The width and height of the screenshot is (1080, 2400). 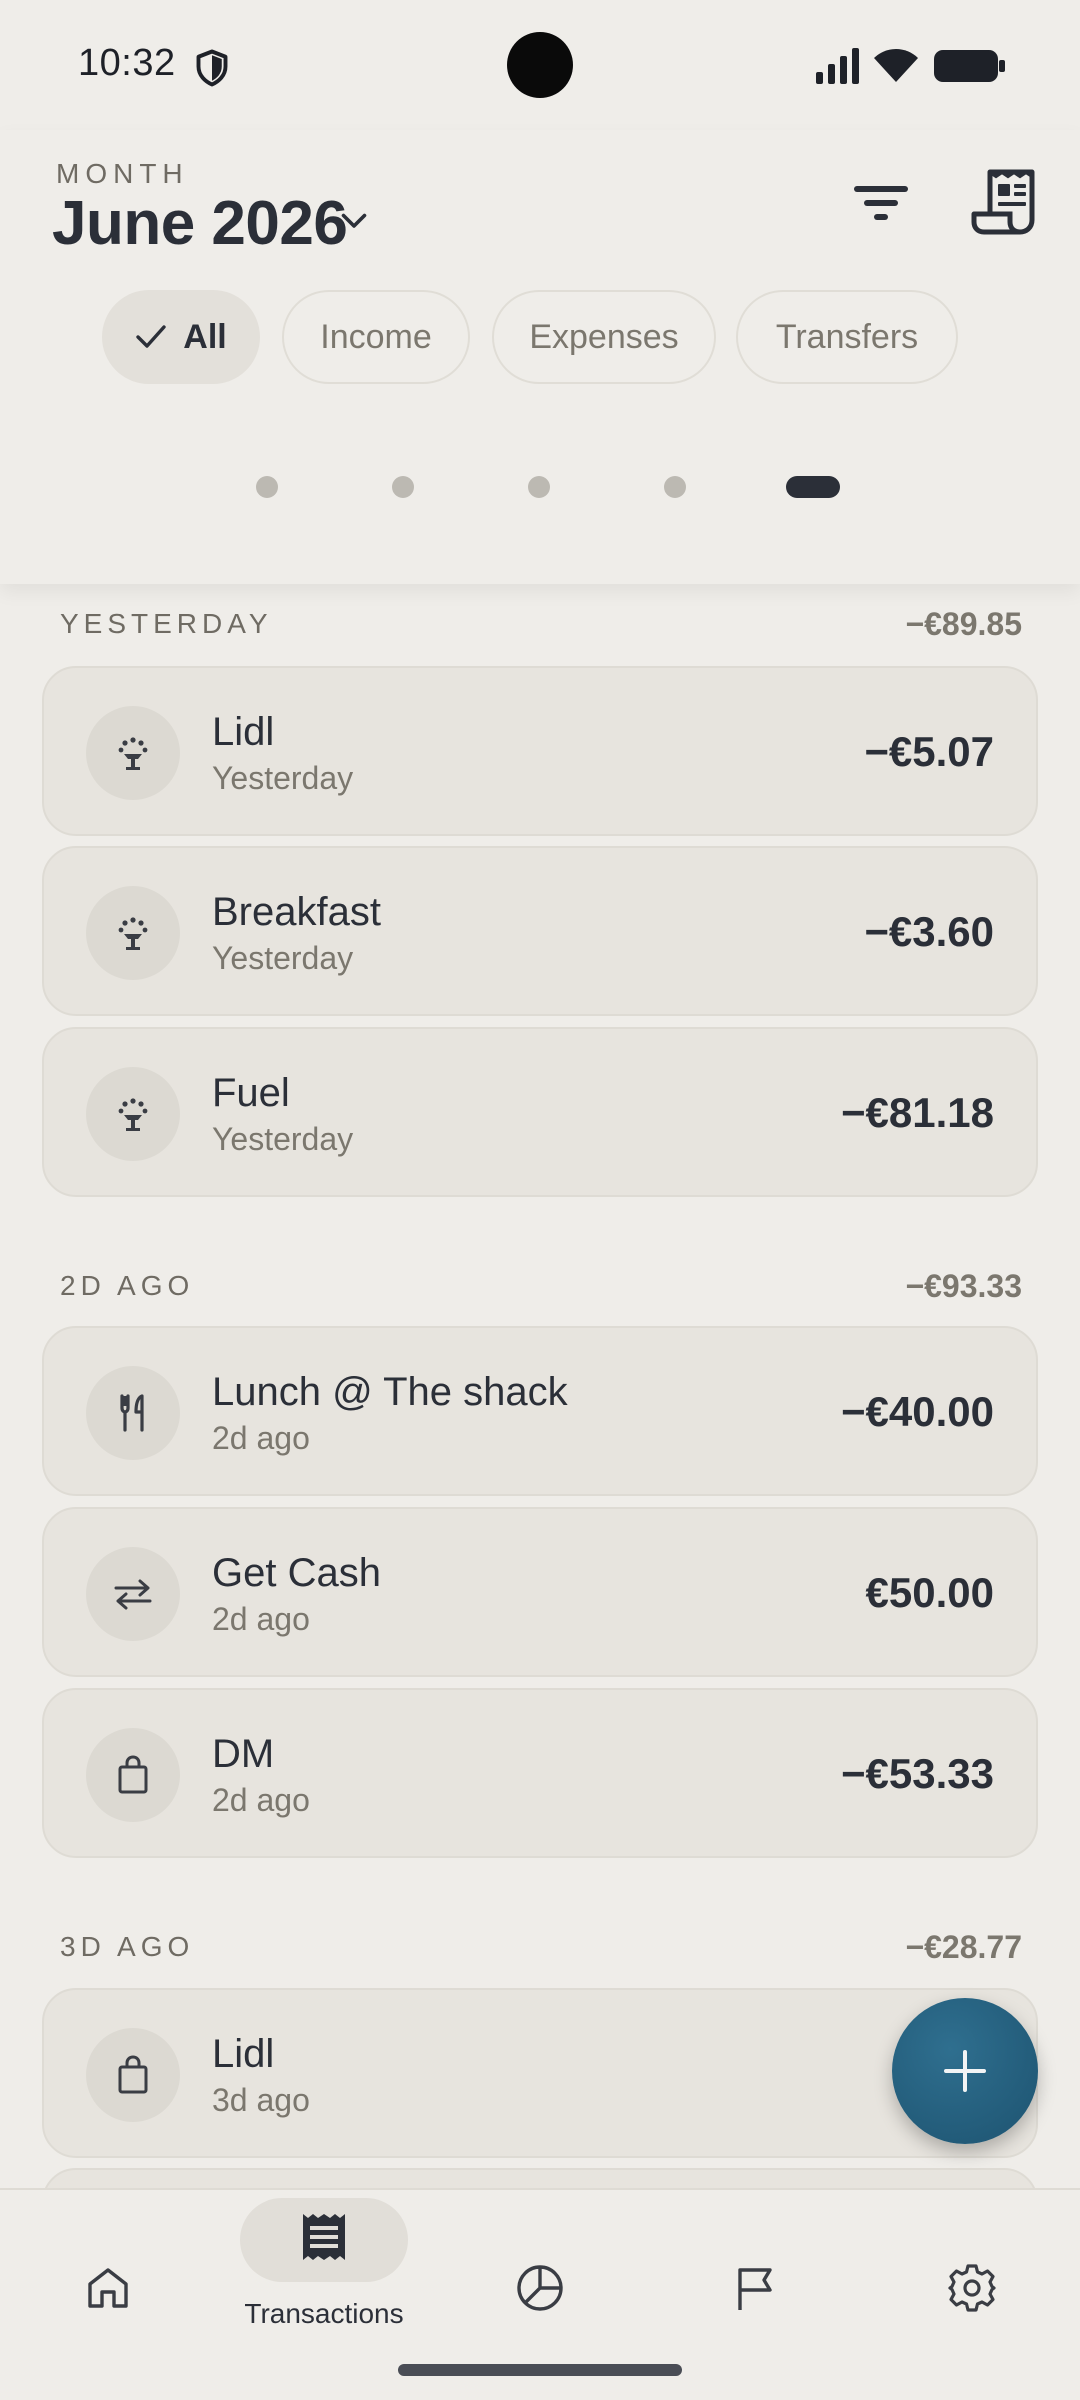 I want to click on chip-transfers: Transfers, so click(x=847, y=337).